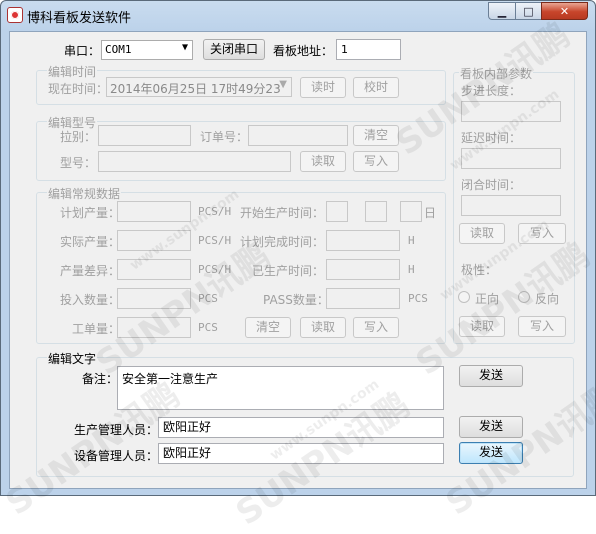  Describe the element at coordinates (154, 240) in the screenshot. I see `actual-output-input` at that location.